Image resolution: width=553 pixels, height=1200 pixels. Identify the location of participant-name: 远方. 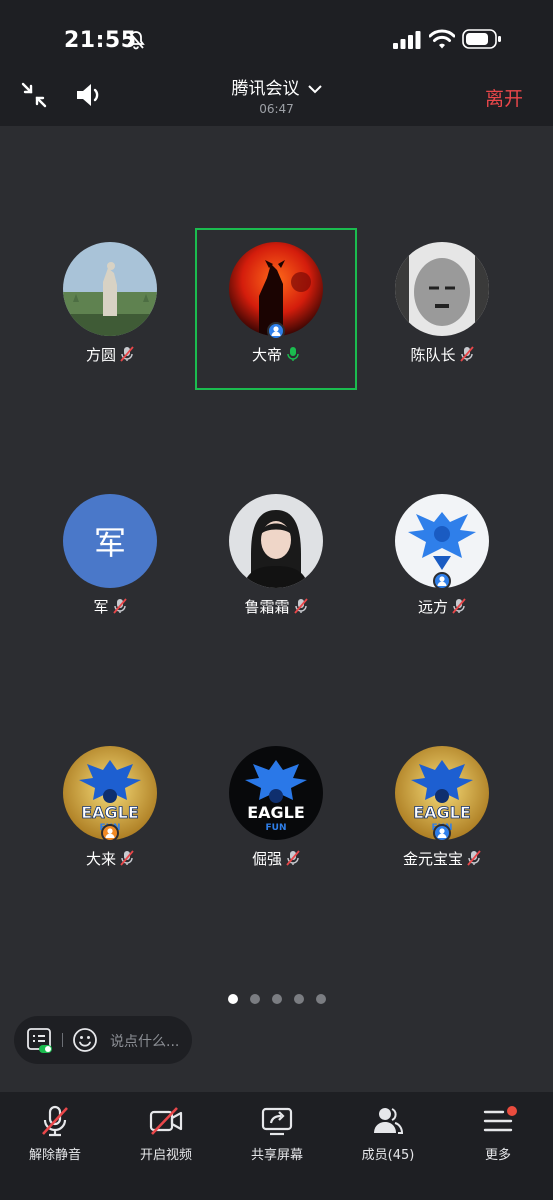
(432, 607).